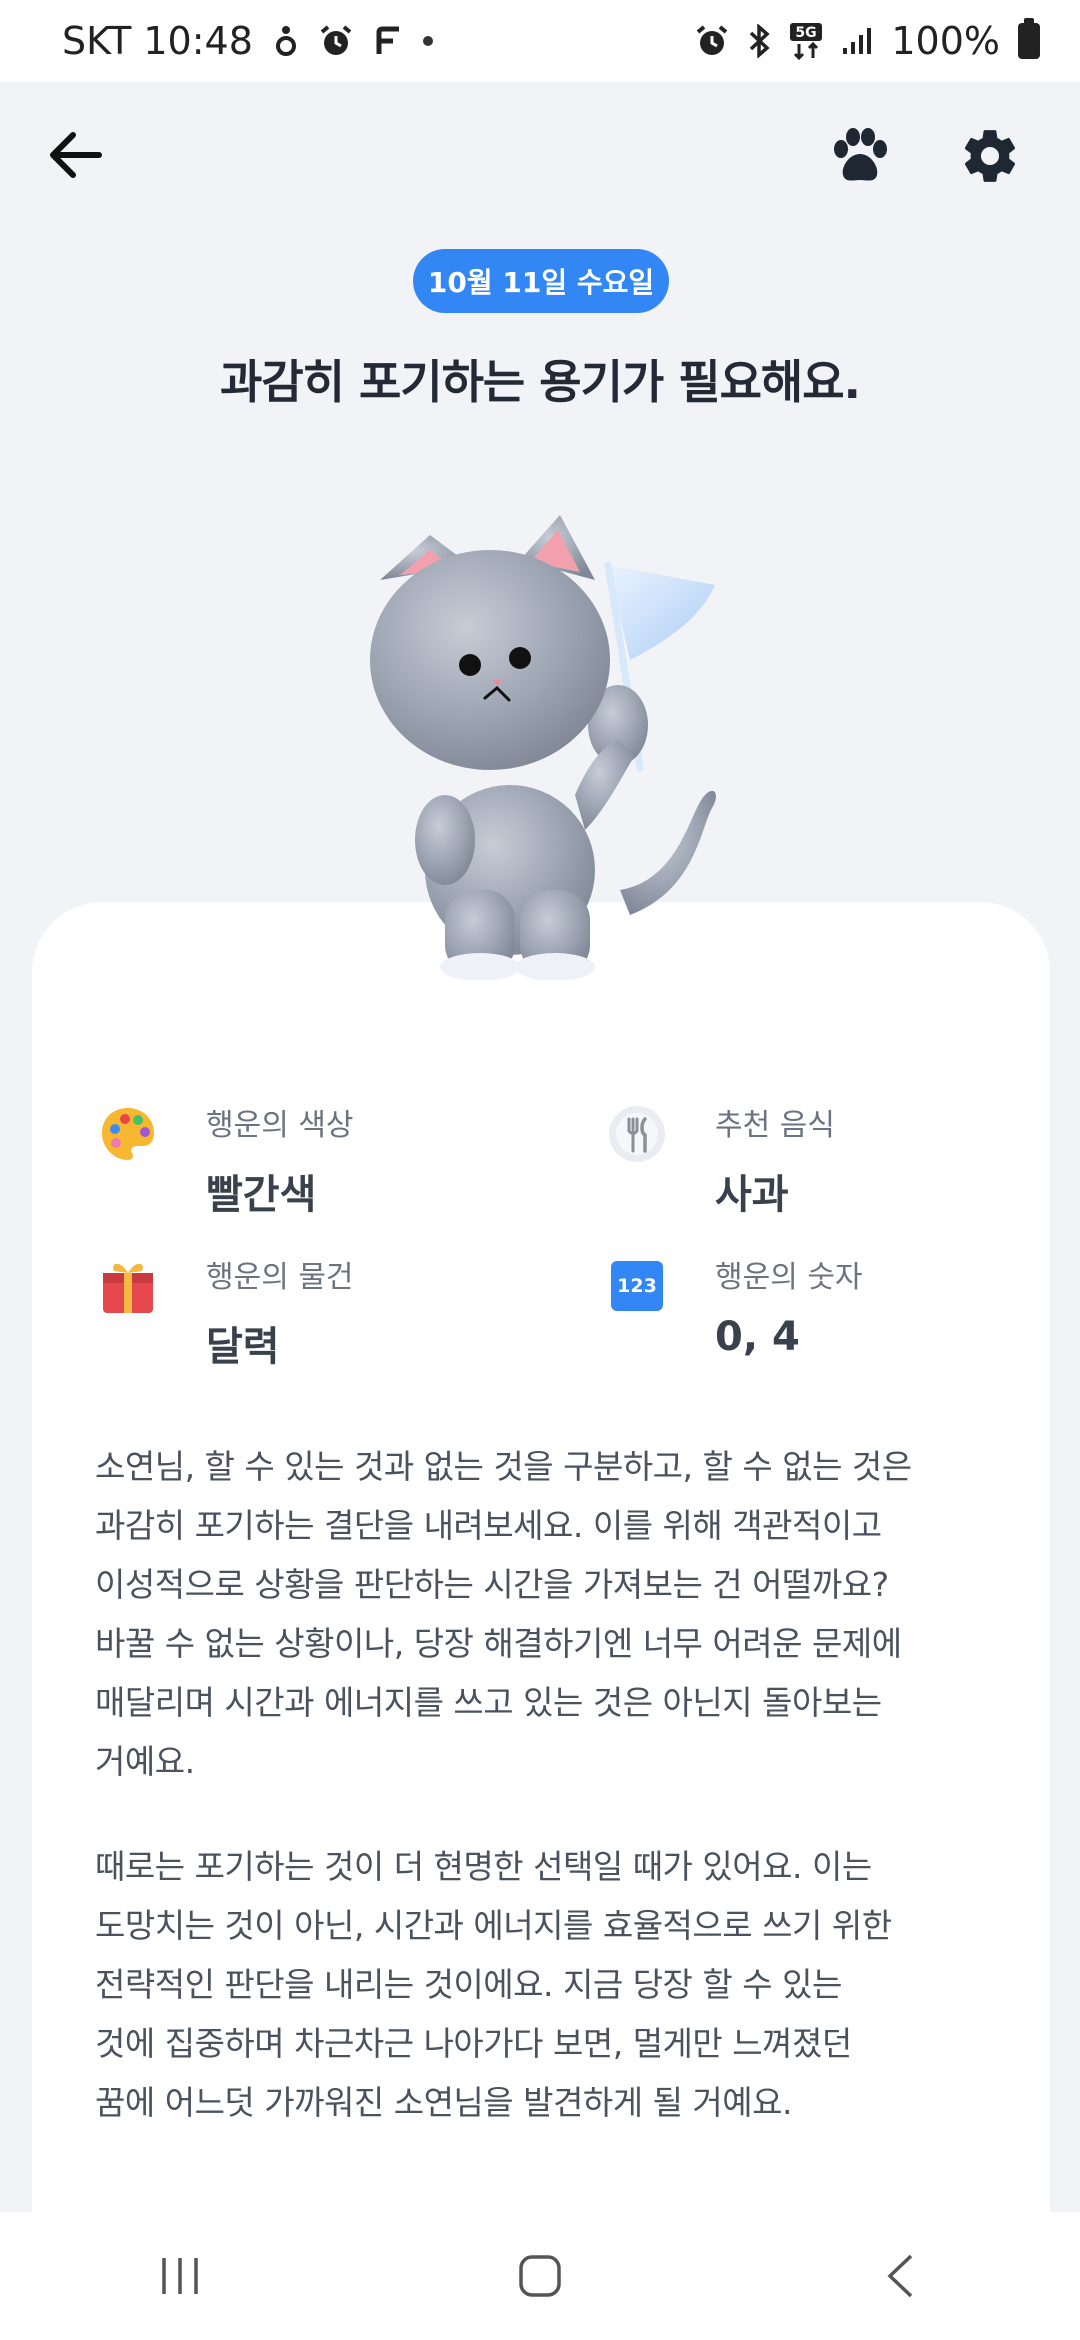 This screenshot has width=1080, height=2340. I want to click on recent-apps-button, so click(180, 2276).